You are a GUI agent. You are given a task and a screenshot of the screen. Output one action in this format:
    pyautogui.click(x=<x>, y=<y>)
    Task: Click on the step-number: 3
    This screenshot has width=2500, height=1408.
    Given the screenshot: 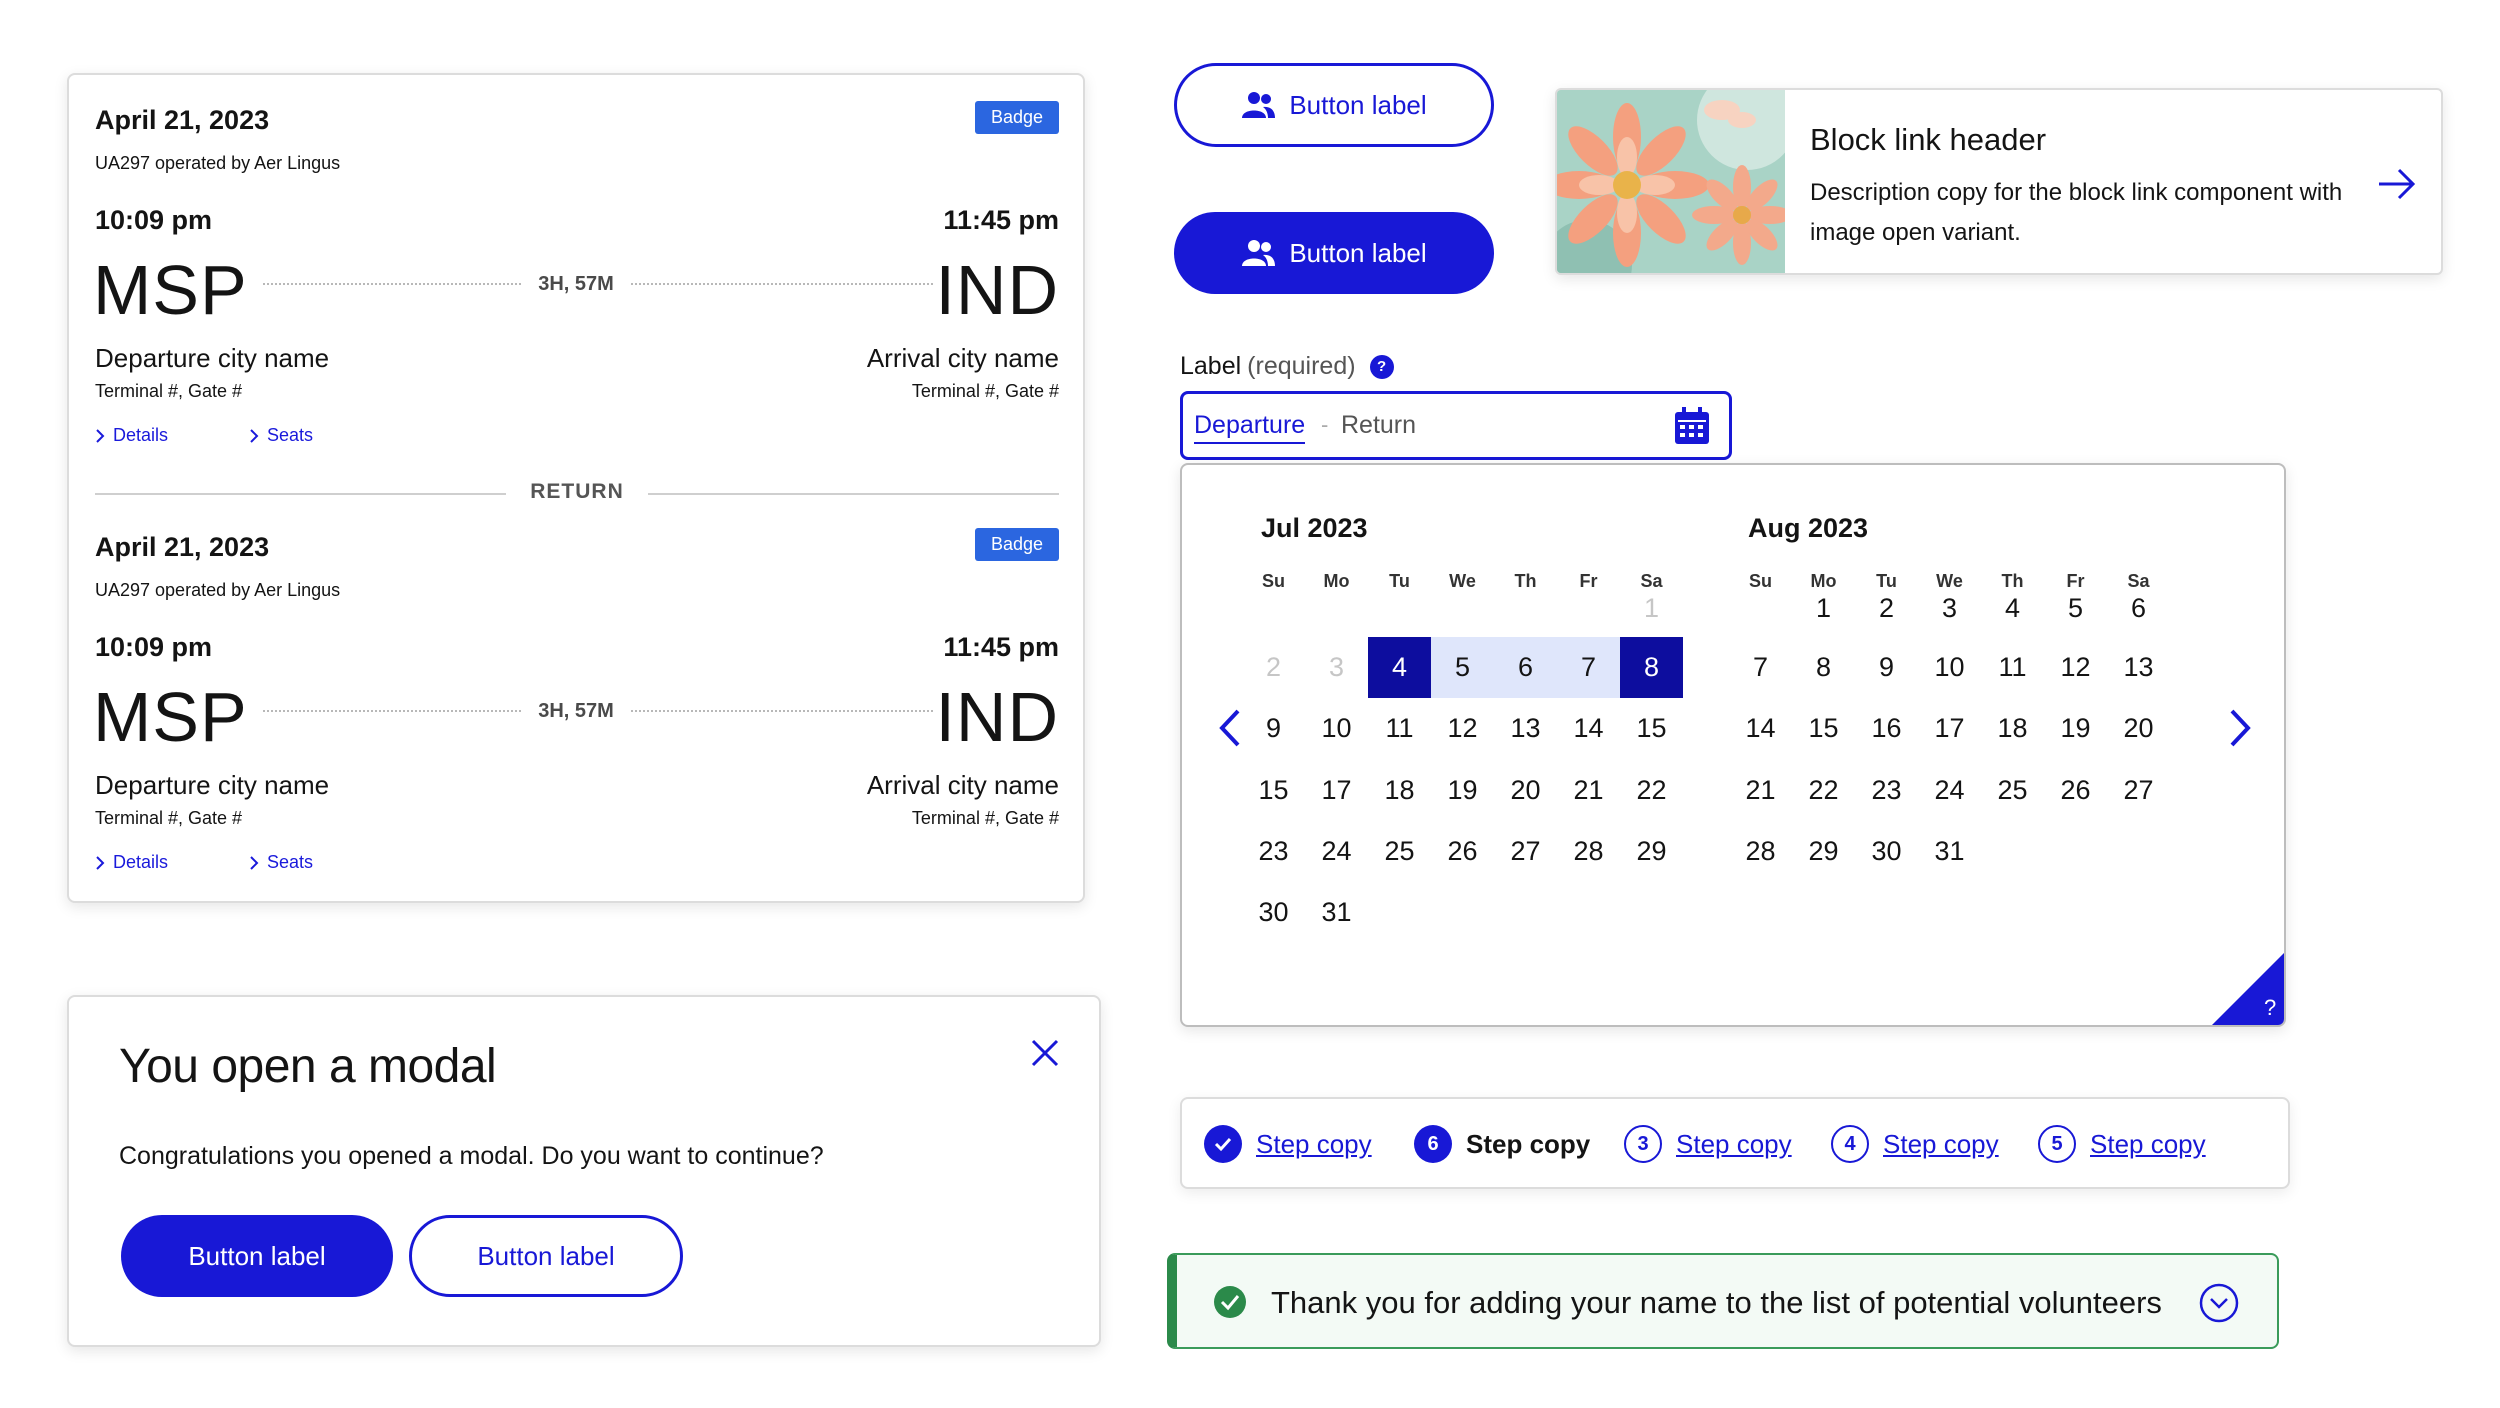 What is the action you would take?
    pyautogui.click(x=1643, y=1144)
    